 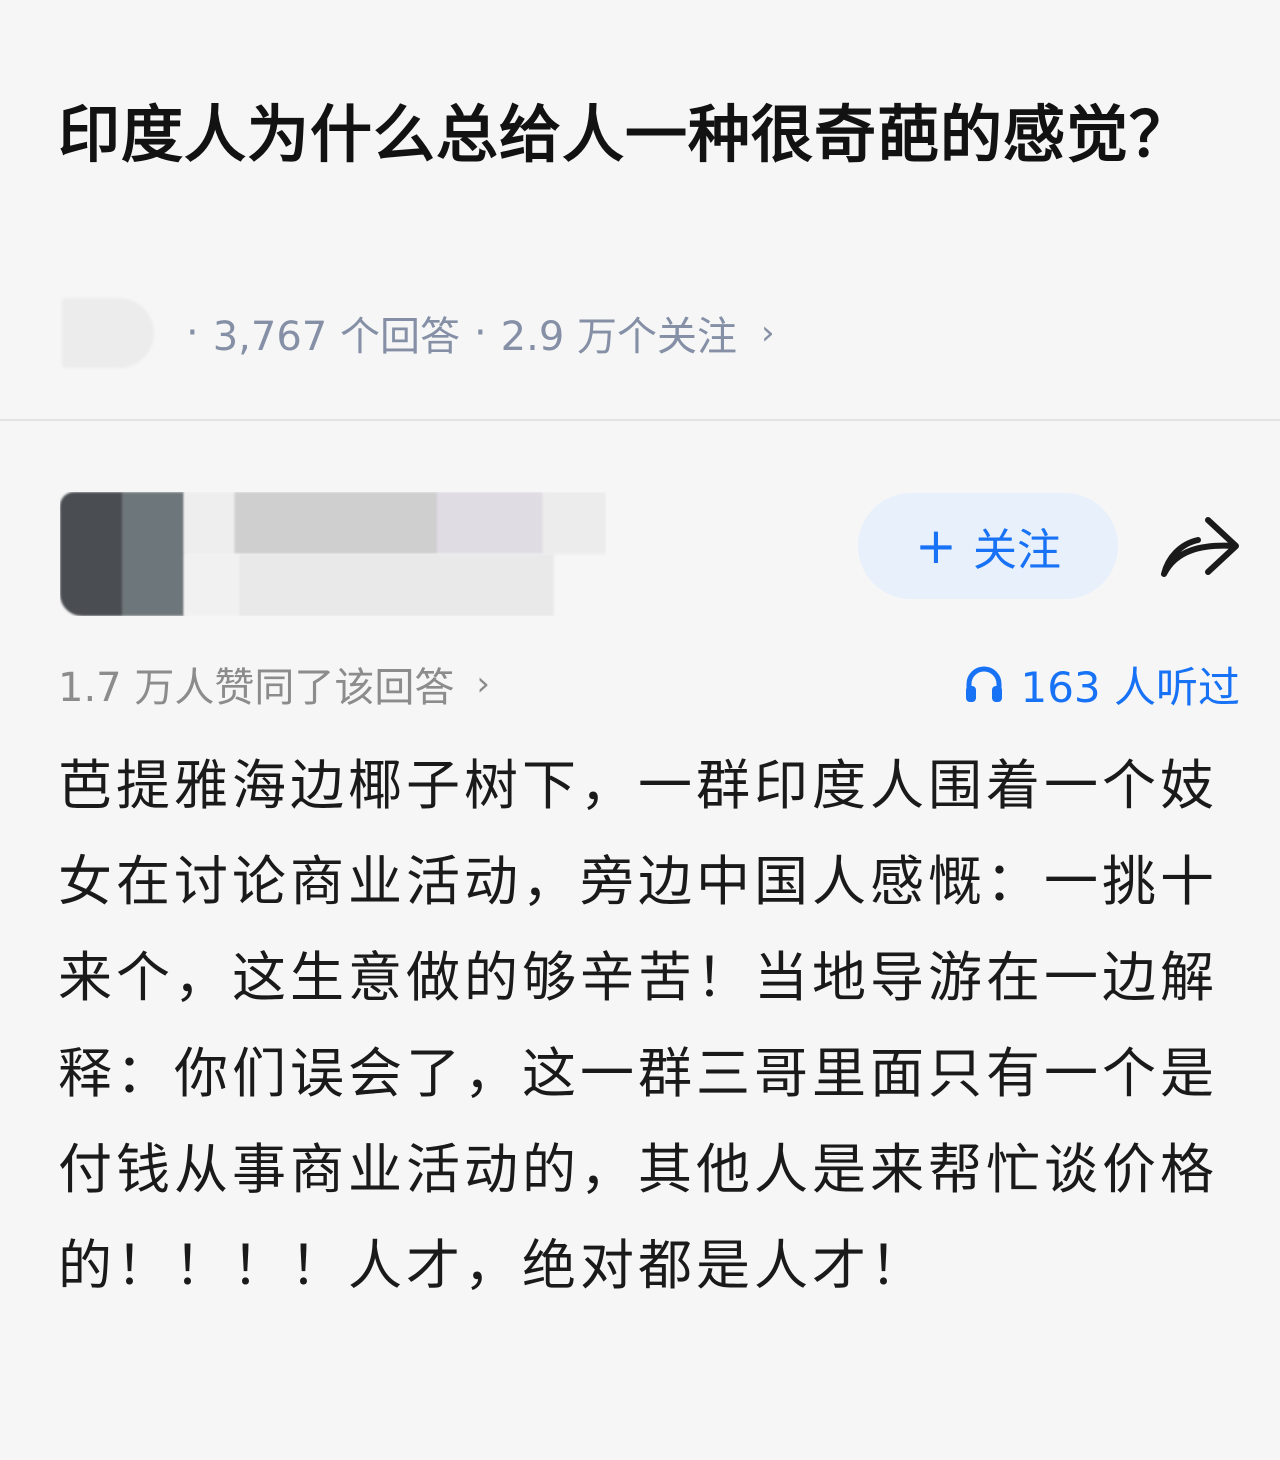 I want to click on question-meta: · 3,767 个回答 · 2.9 万个关注 ›, so click(x=418, y=333).